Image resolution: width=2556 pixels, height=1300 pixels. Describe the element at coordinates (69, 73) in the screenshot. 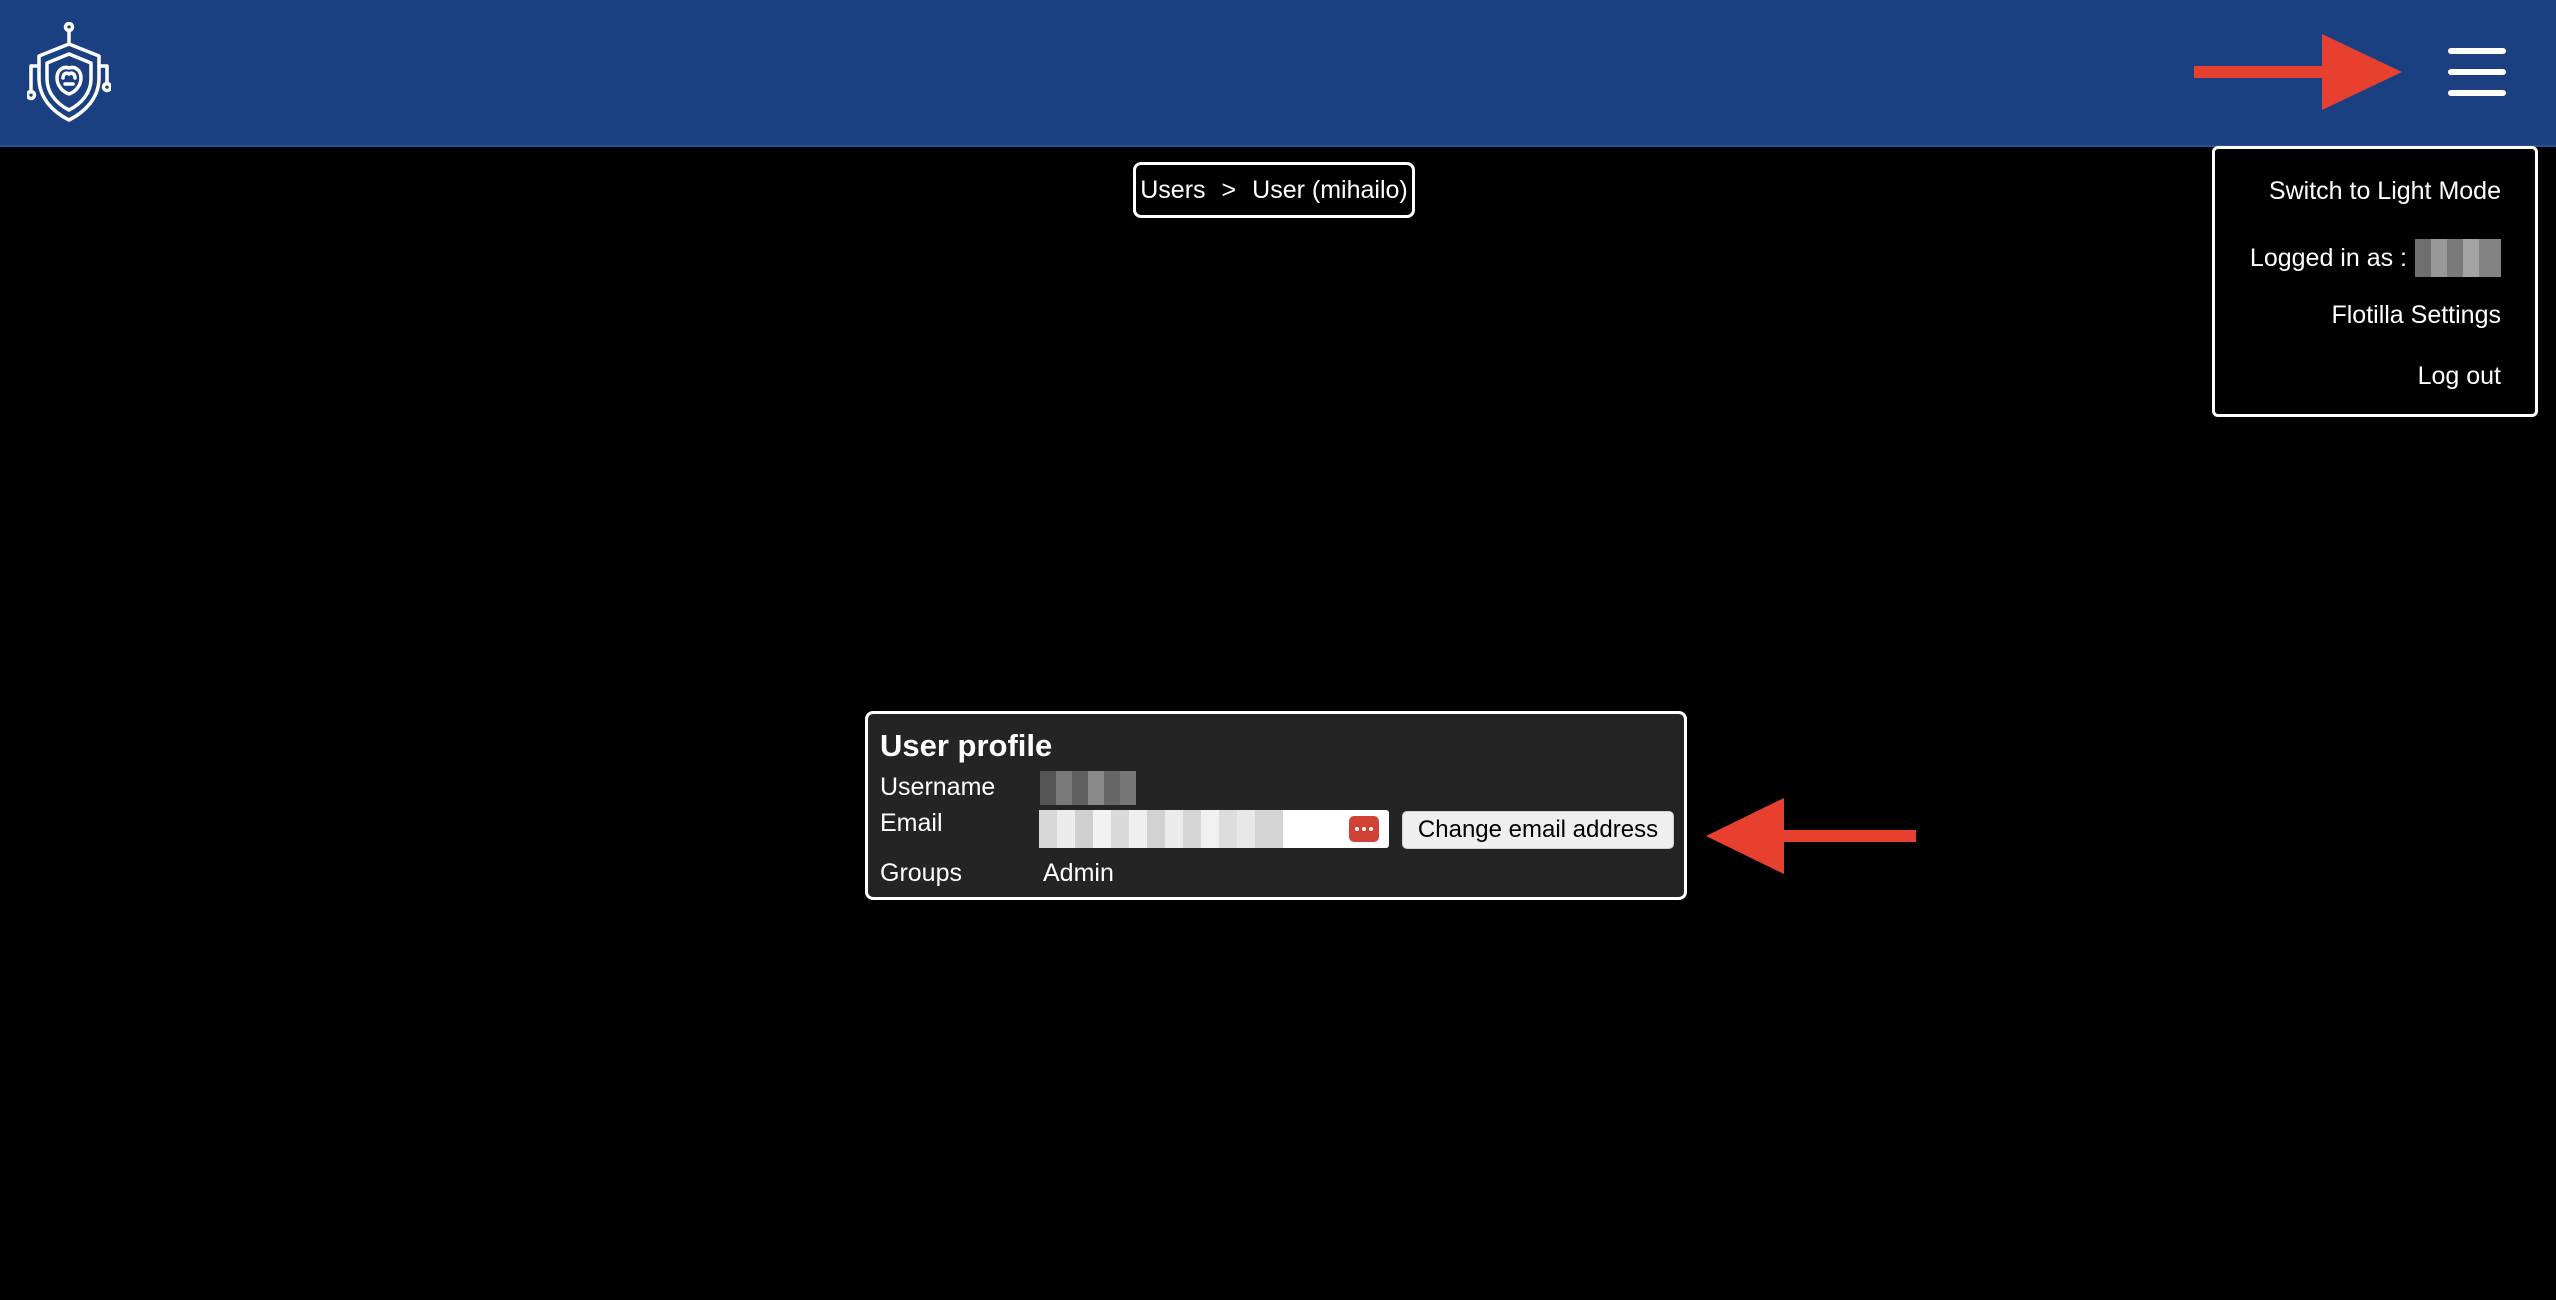

I see `shield-circuit-logo-icon` at that location.